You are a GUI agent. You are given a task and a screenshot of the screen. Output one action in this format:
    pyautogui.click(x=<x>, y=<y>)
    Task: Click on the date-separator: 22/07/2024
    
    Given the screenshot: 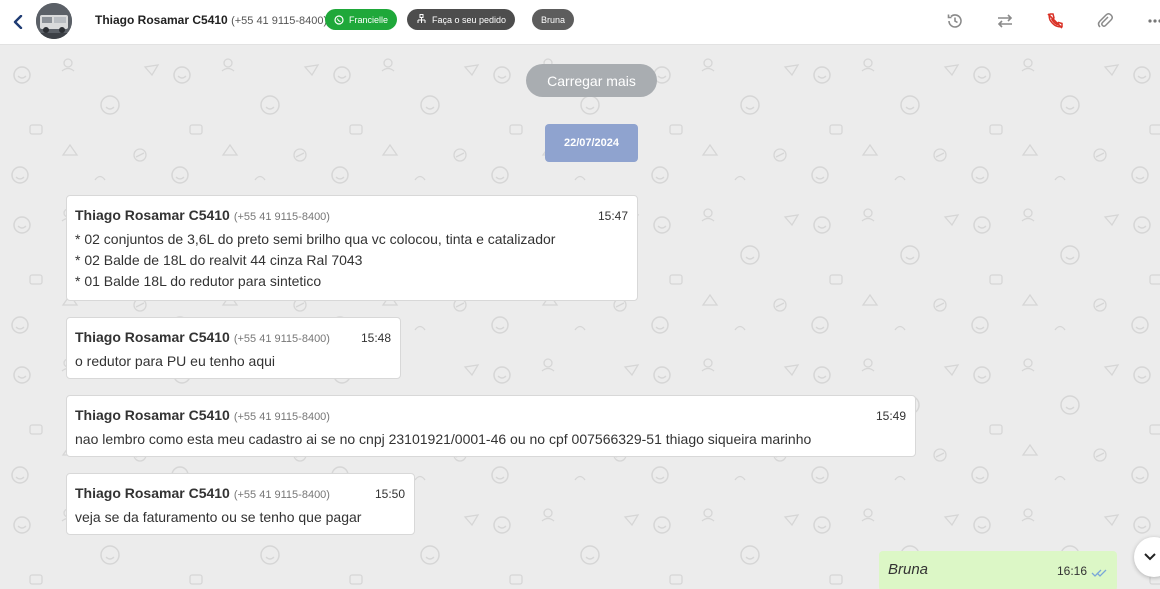 What is the action you would take?
    pyautogui.click(x=591, y=143)
    